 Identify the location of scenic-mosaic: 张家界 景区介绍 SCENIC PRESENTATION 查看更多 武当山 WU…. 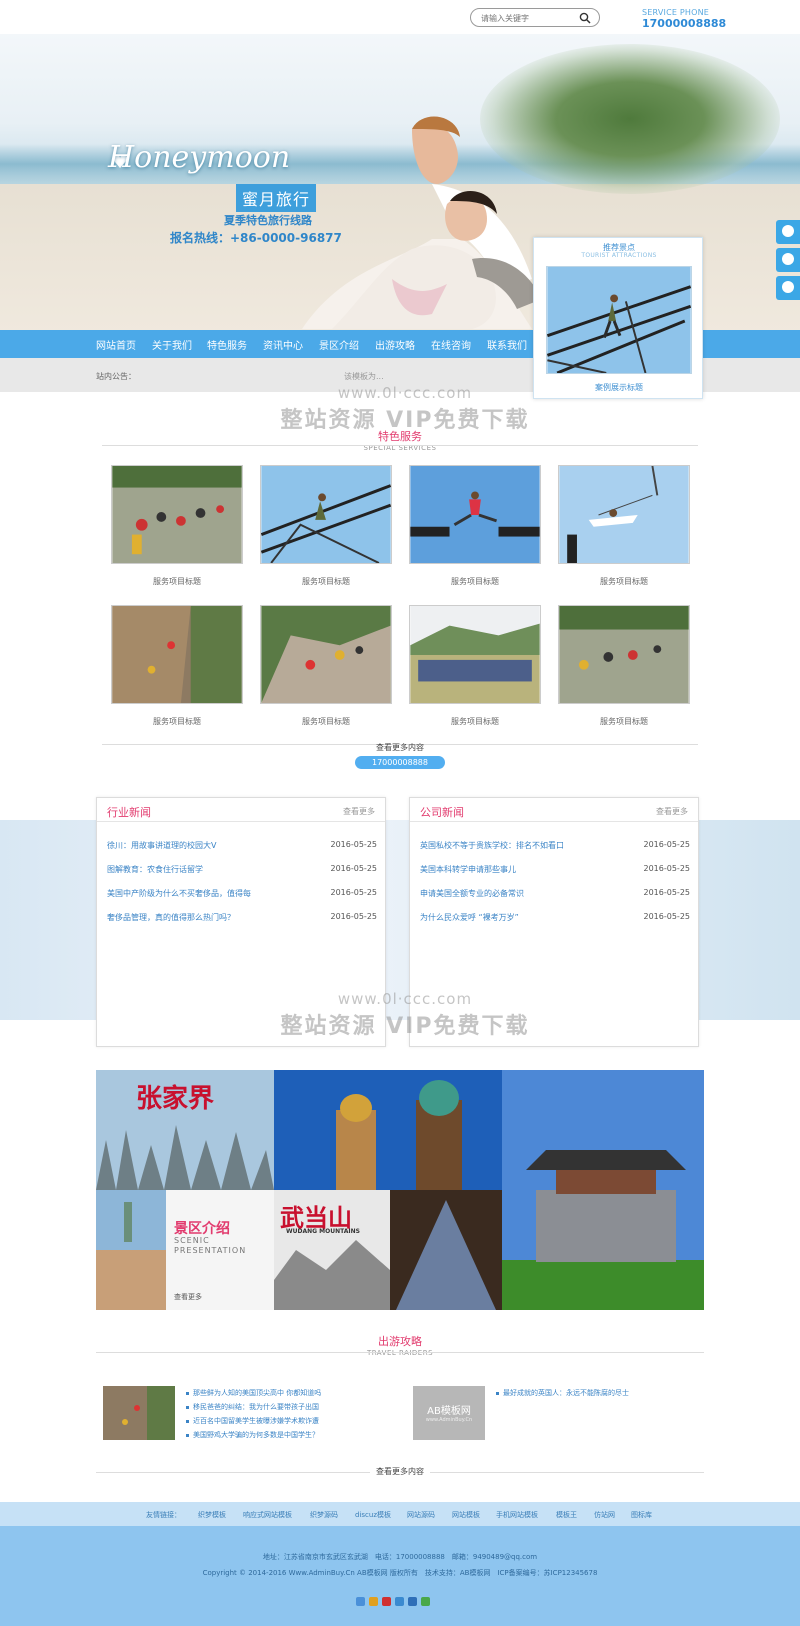
(400, 1190).